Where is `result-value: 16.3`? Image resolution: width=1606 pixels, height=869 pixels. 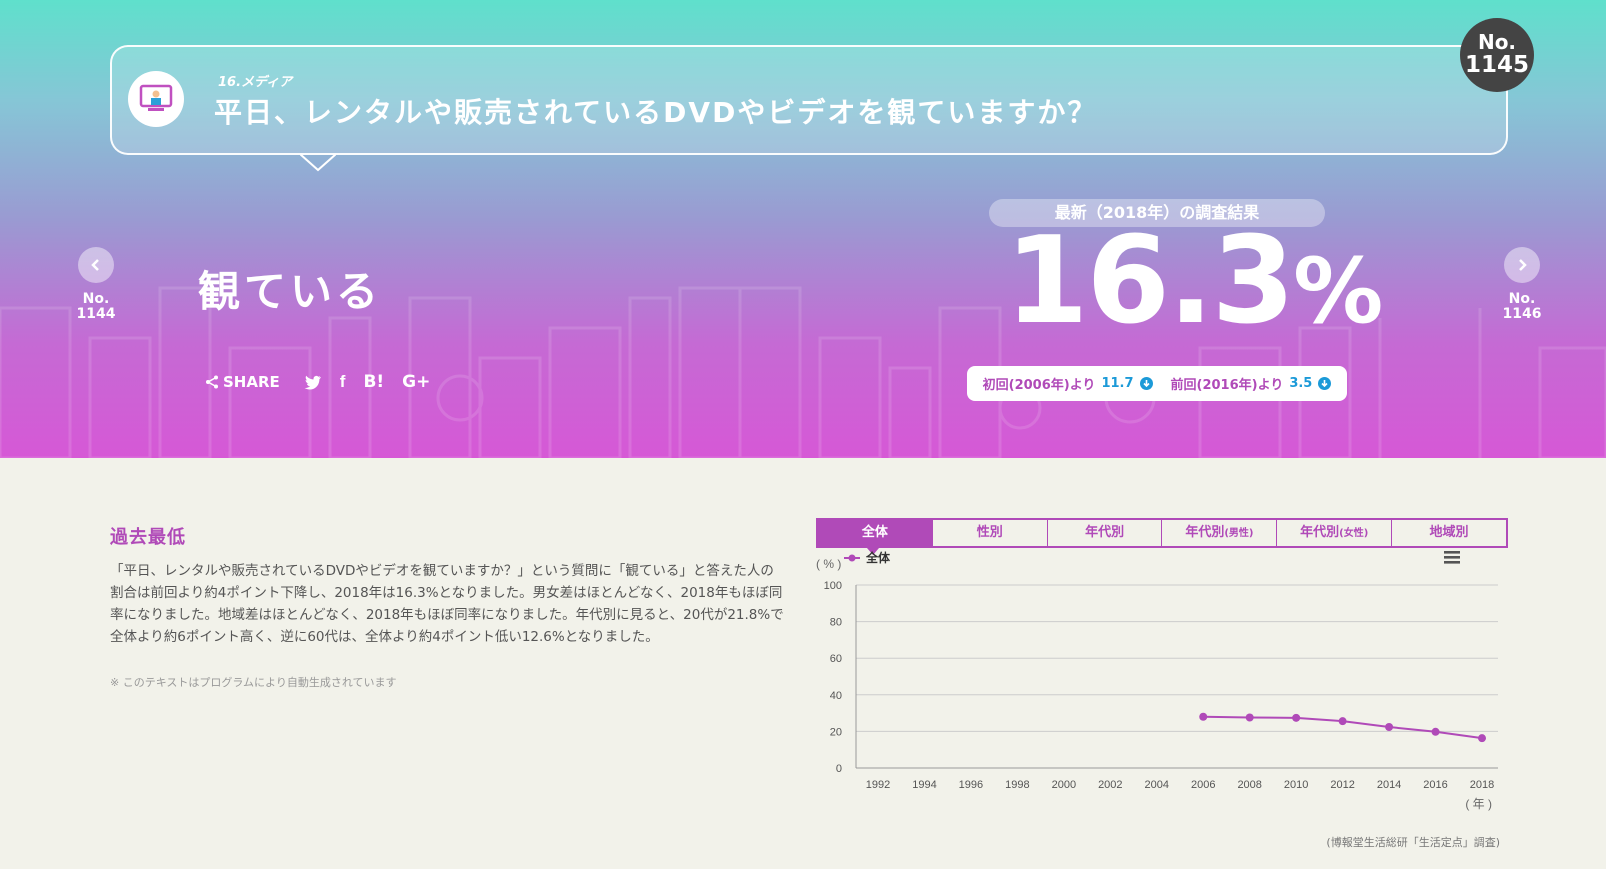 result-value: 16.3 is located at coordinates (1150, 281).